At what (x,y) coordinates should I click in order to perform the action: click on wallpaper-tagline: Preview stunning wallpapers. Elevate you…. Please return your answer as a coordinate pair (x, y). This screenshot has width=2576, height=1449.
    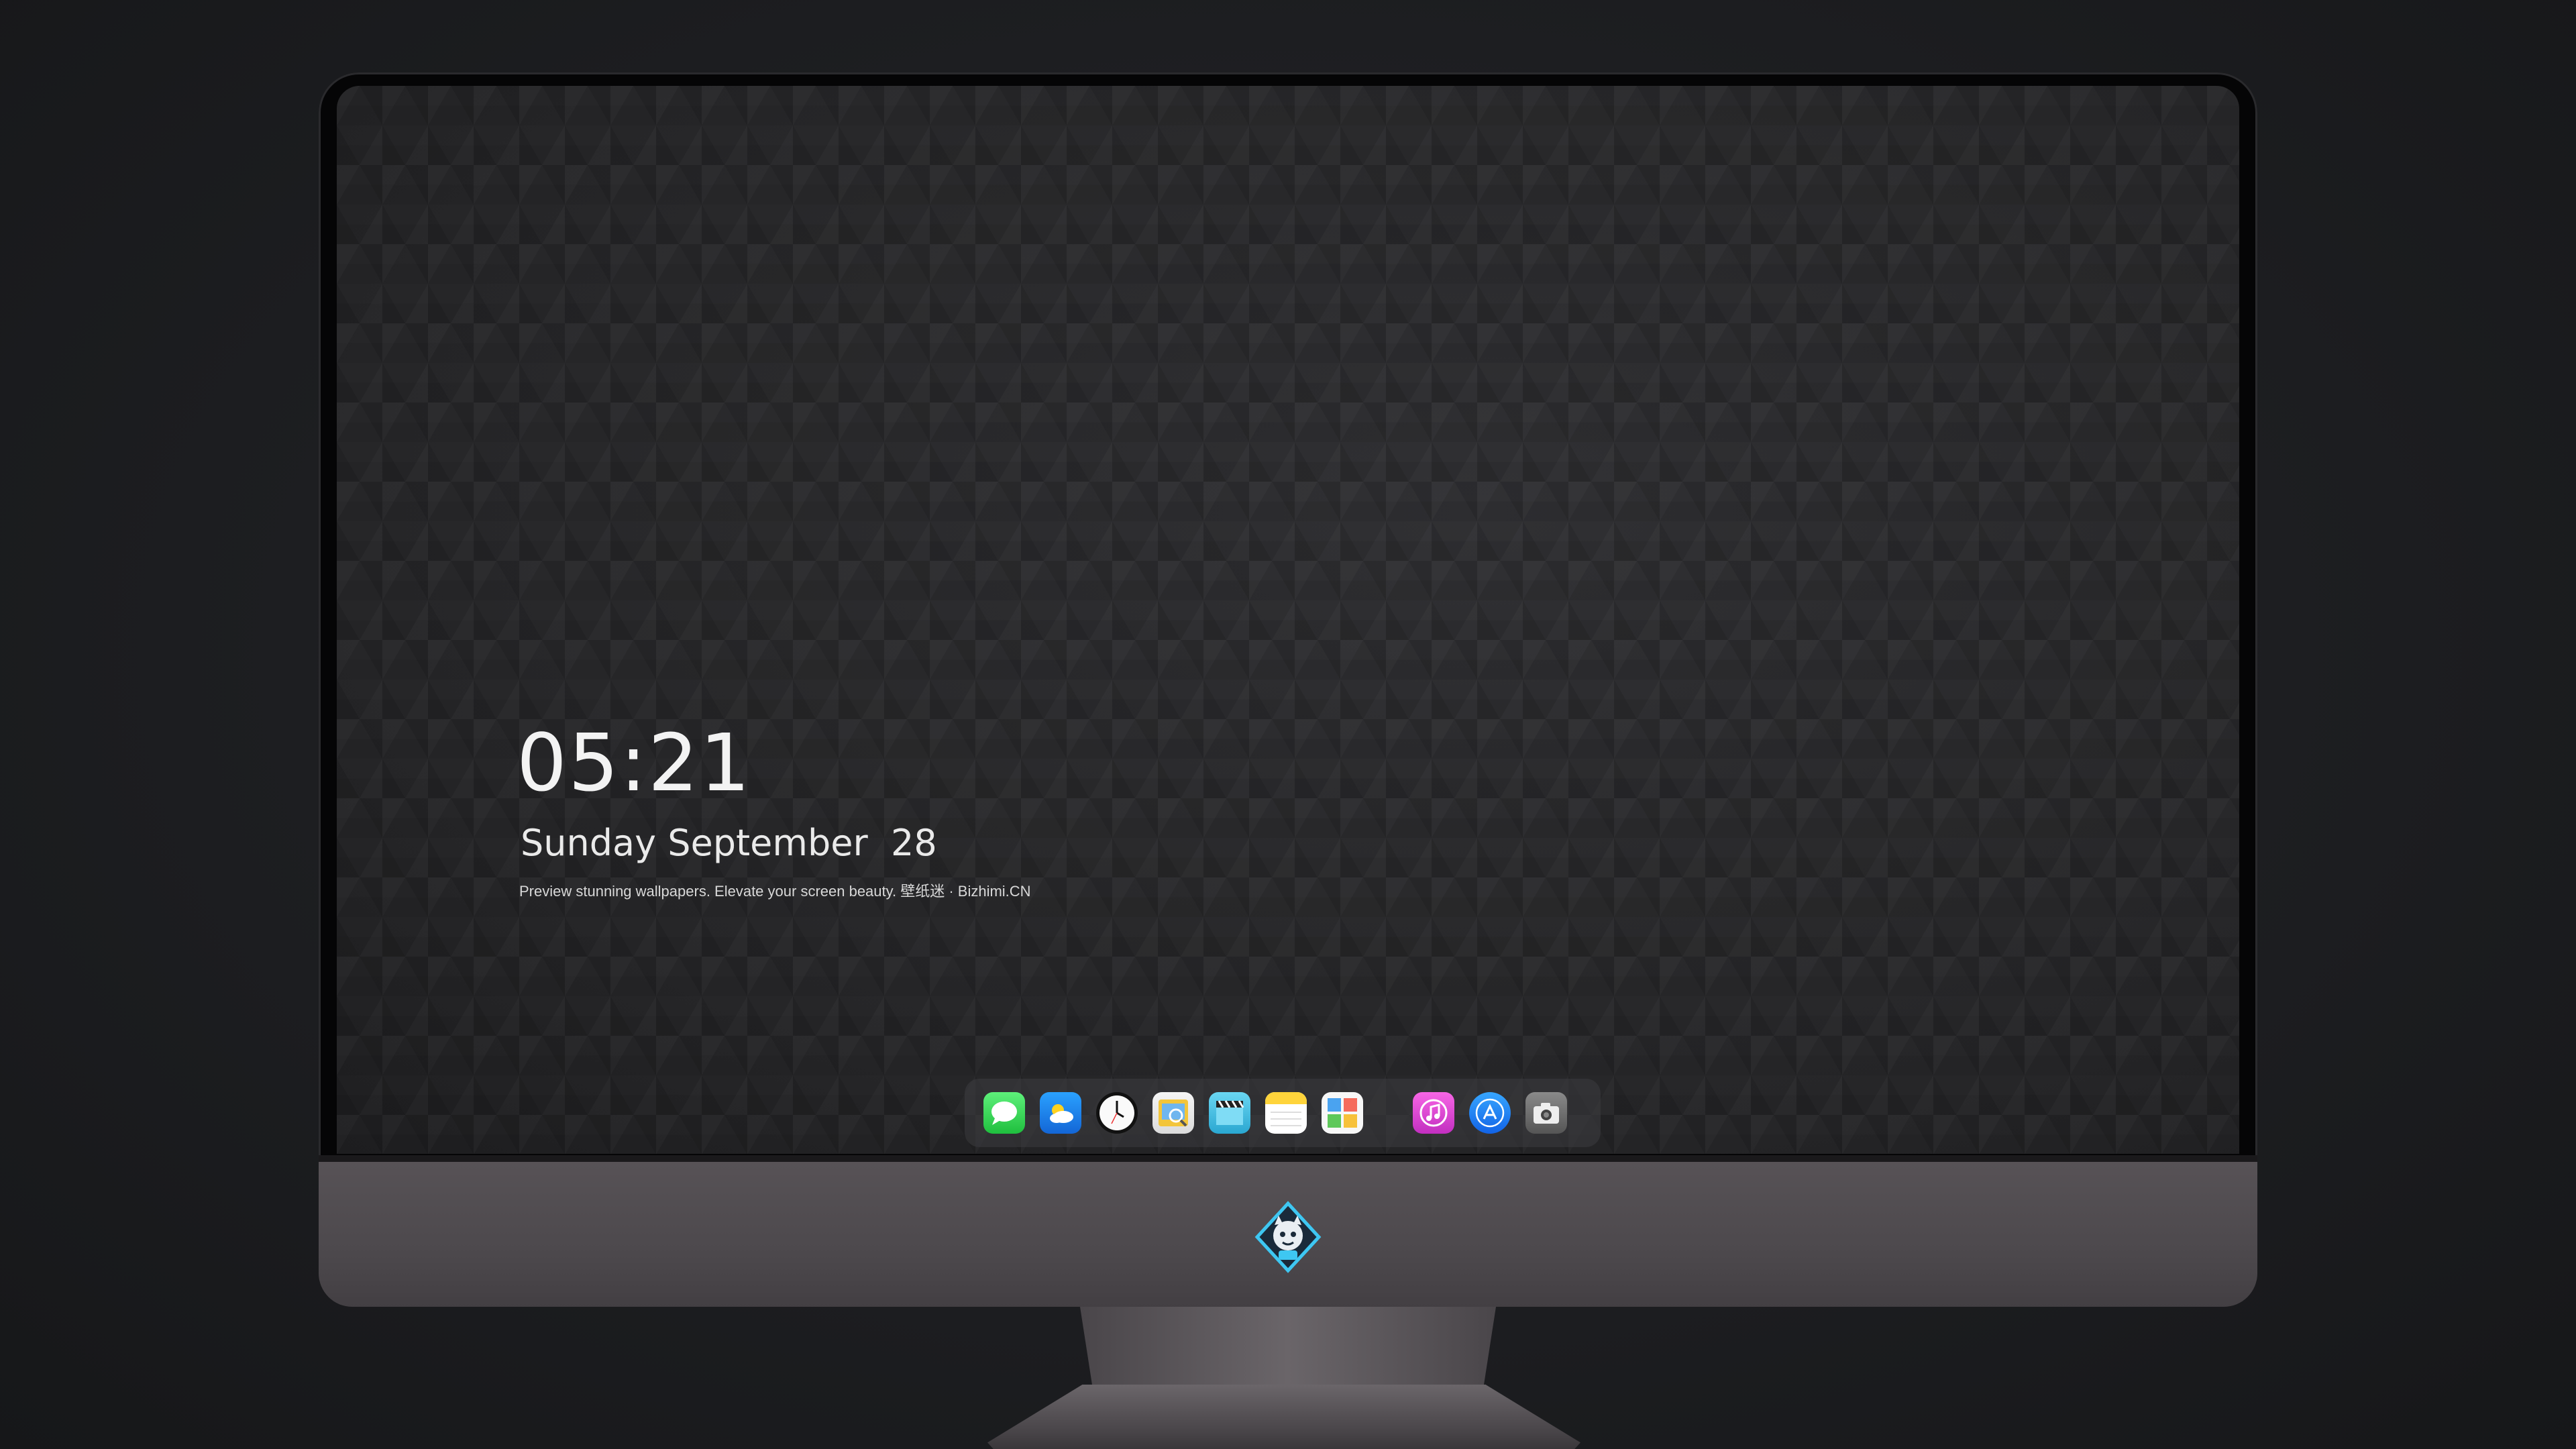
    Looking at the image, I should click on (775, 891).